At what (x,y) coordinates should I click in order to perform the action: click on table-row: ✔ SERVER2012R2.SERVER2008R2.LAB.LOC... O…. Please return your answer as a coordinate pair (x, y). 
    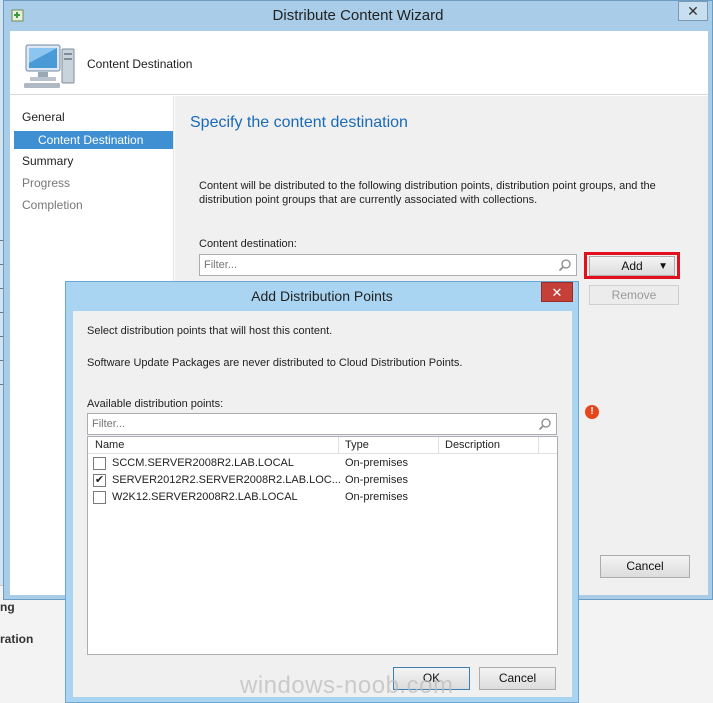
    Looking at the image, I should click on (322, 480).